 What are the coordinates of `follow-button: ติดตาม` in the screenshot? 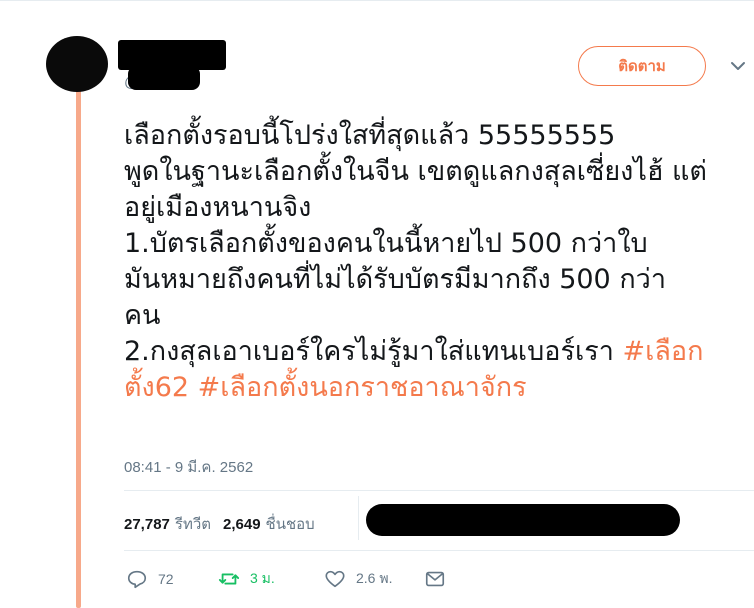 It's located at (642, 66).